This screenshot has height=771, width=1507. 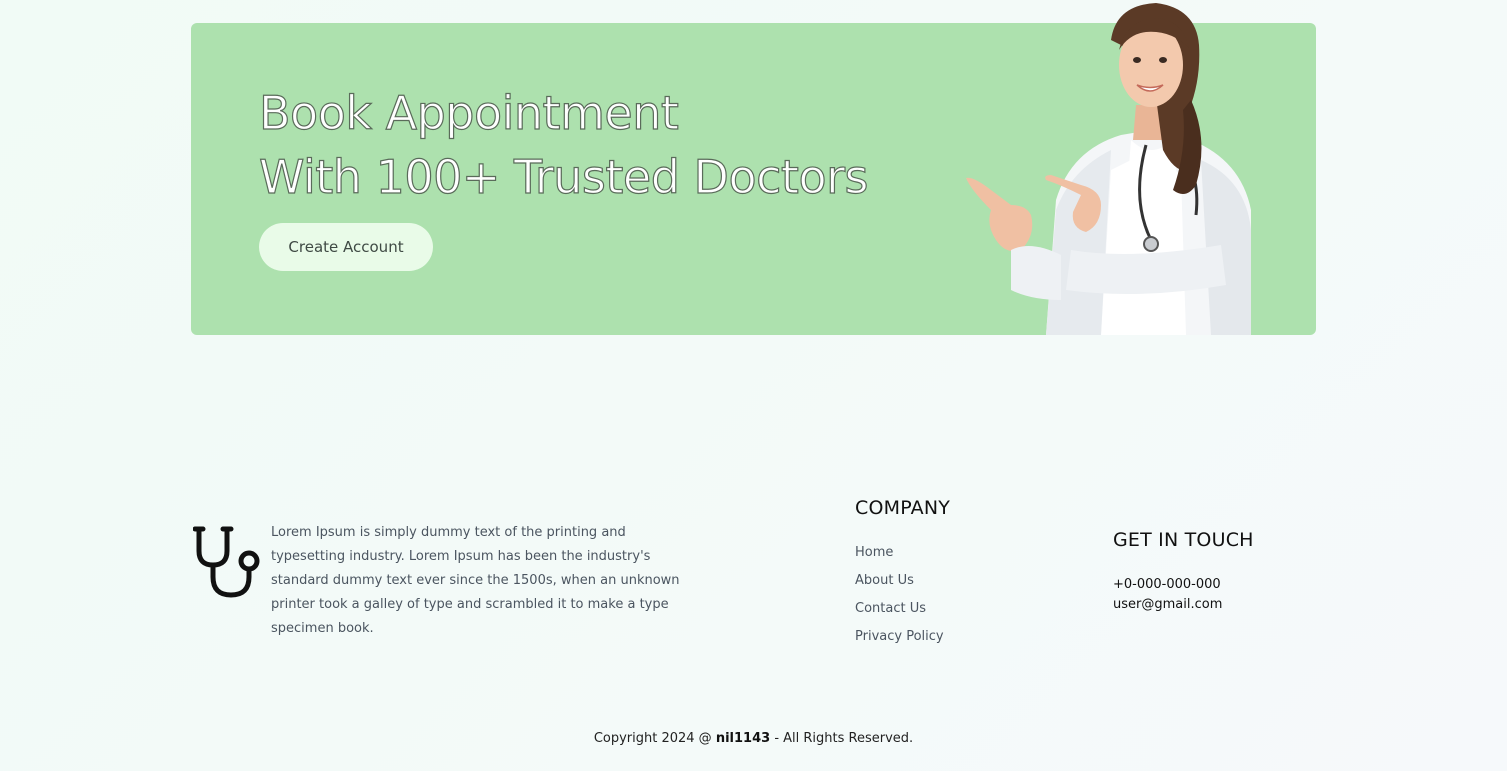 I want to click on footer-link-about-us: About Us, so click(x=899, y=584).